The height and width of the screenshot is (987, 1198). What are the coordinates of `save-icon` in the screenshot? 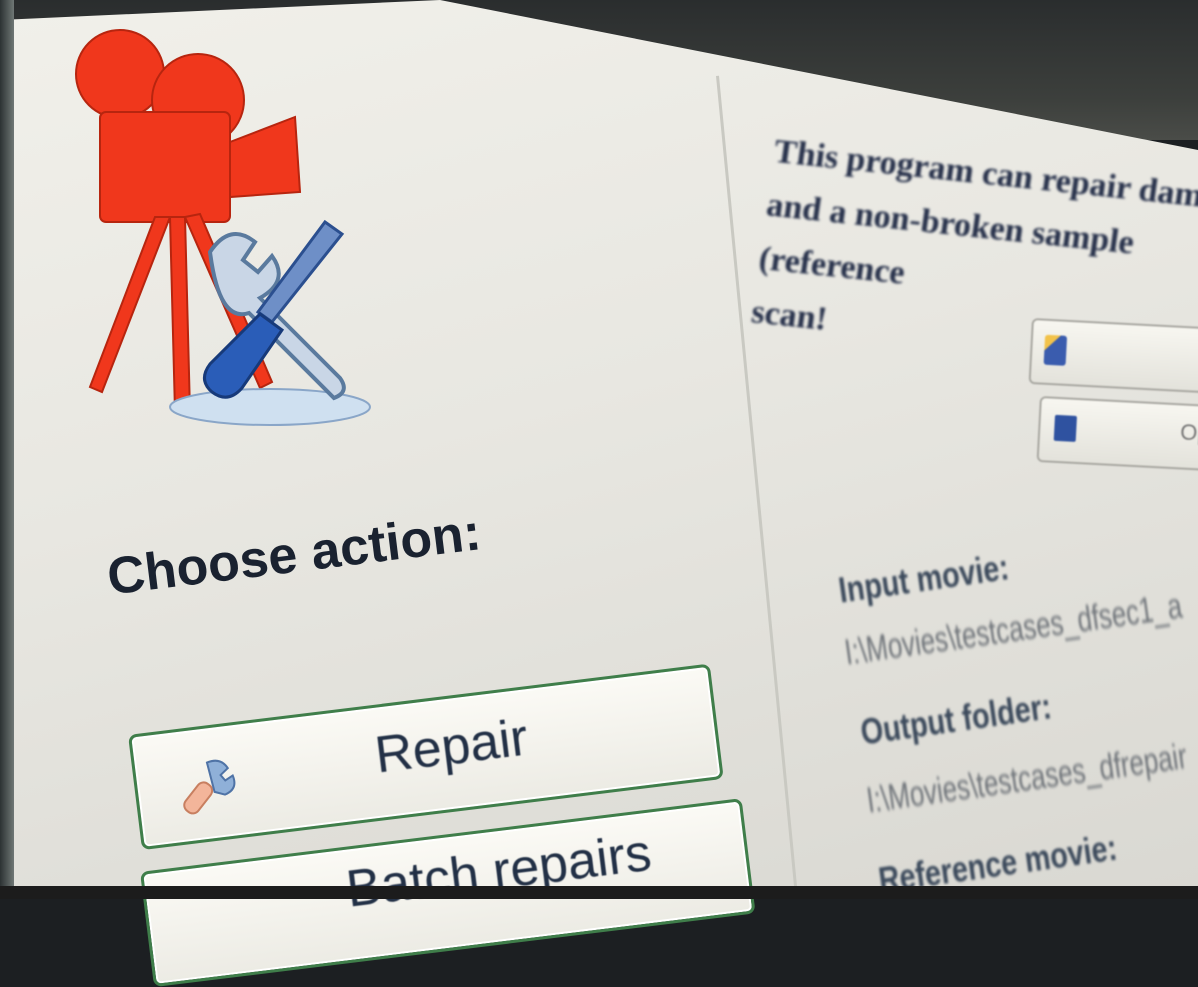 It's located at (1065, 428).